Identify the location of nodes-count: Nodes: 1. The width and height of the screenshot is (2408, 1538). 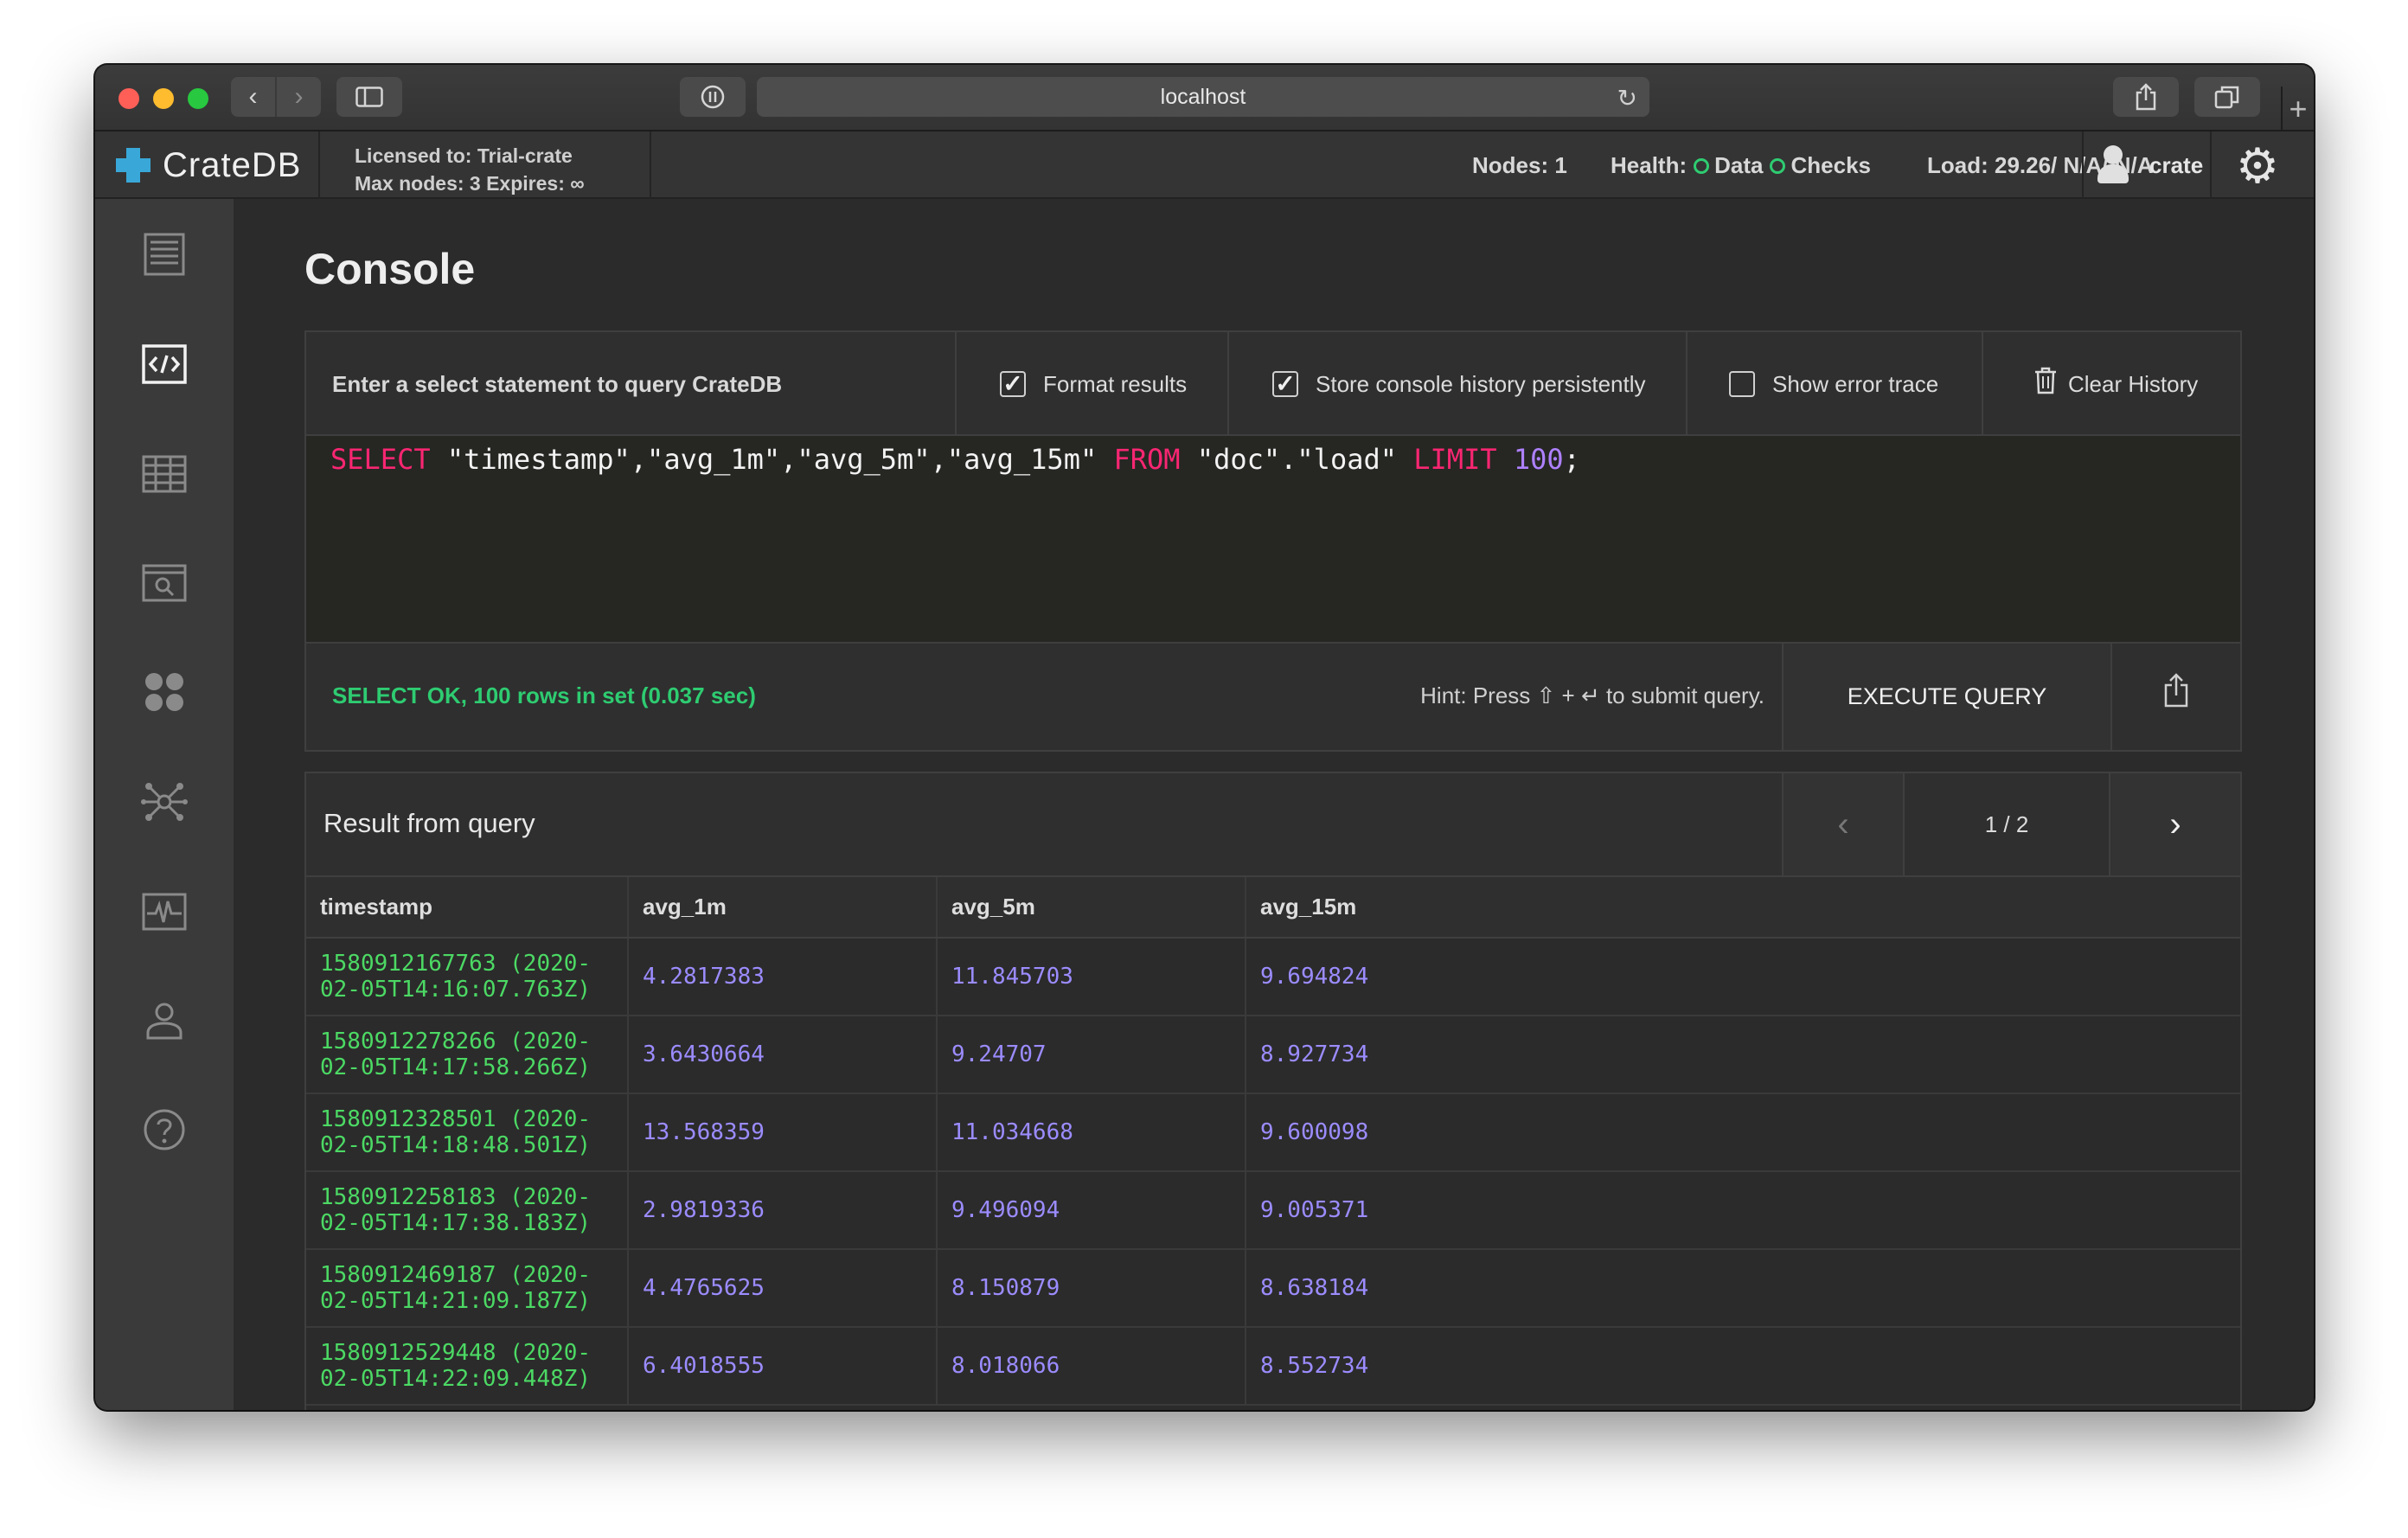
(1519, 165).